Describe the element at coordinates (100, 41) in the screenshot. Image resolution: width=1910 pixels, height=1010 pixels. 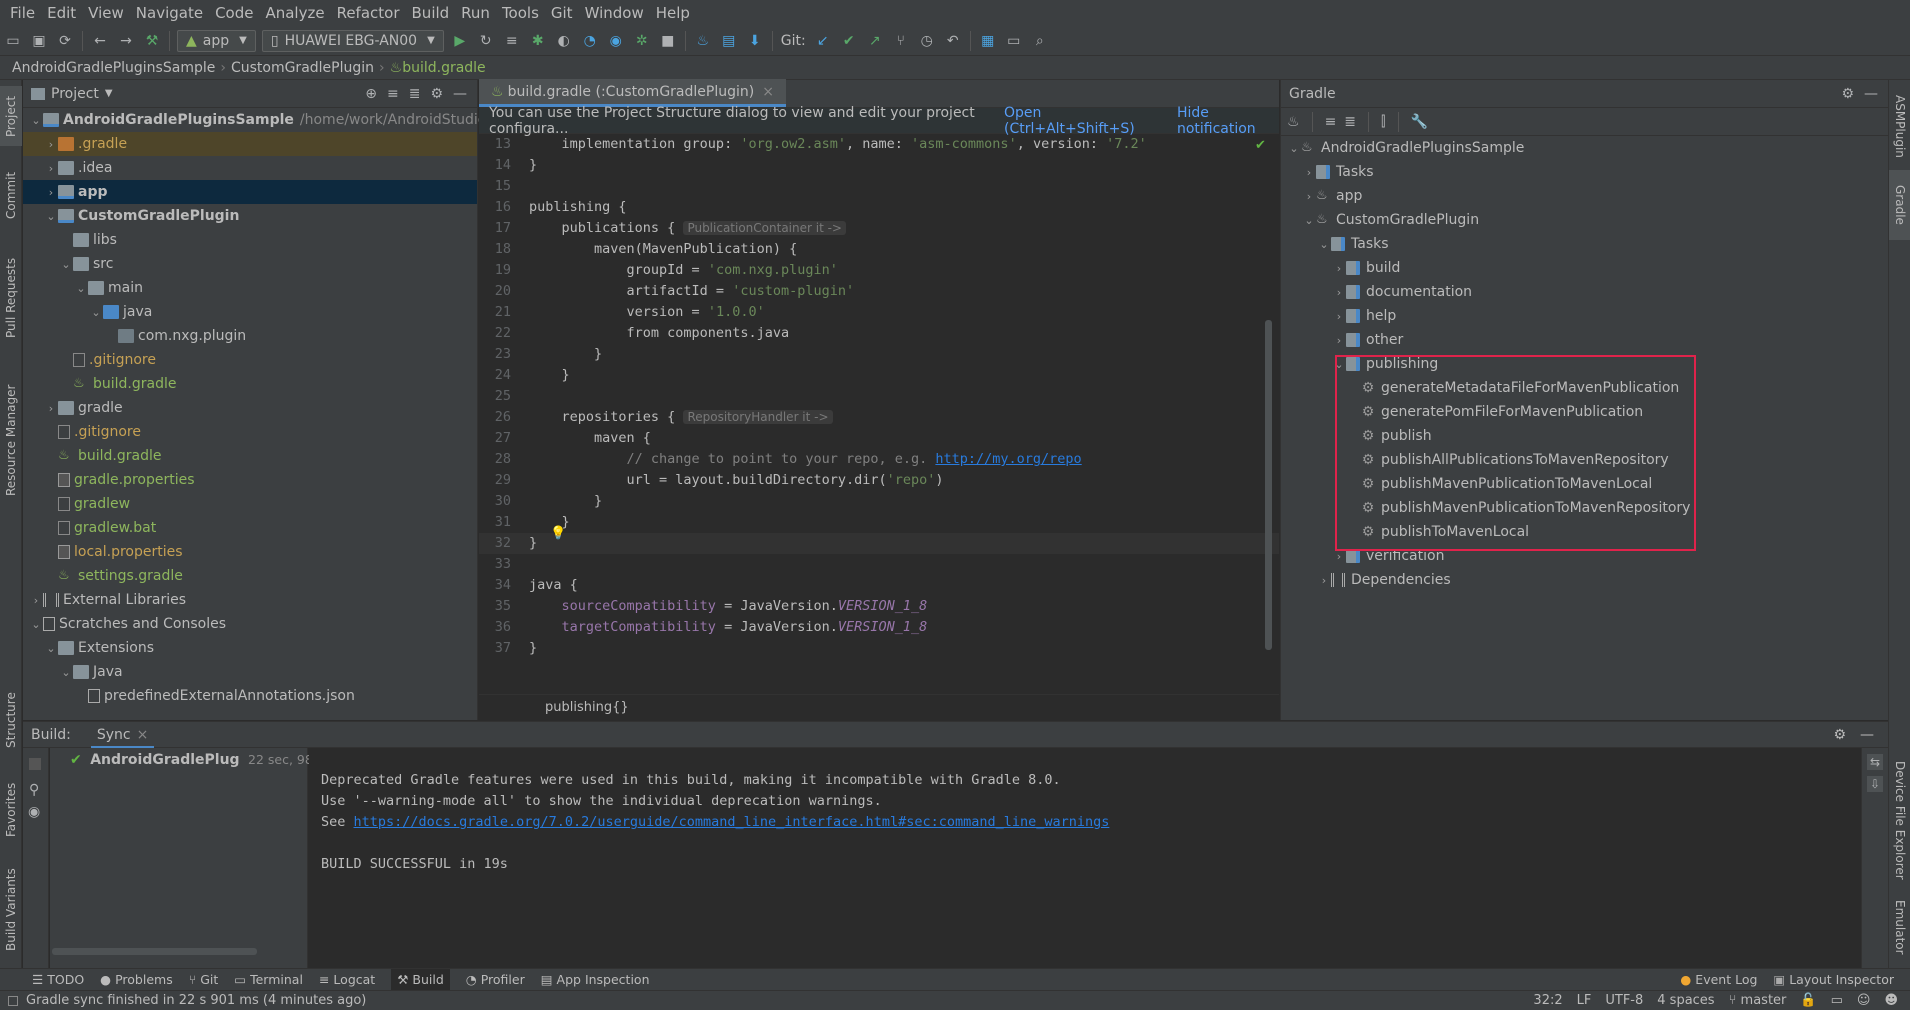
I see `back-icon: ←` at that location.